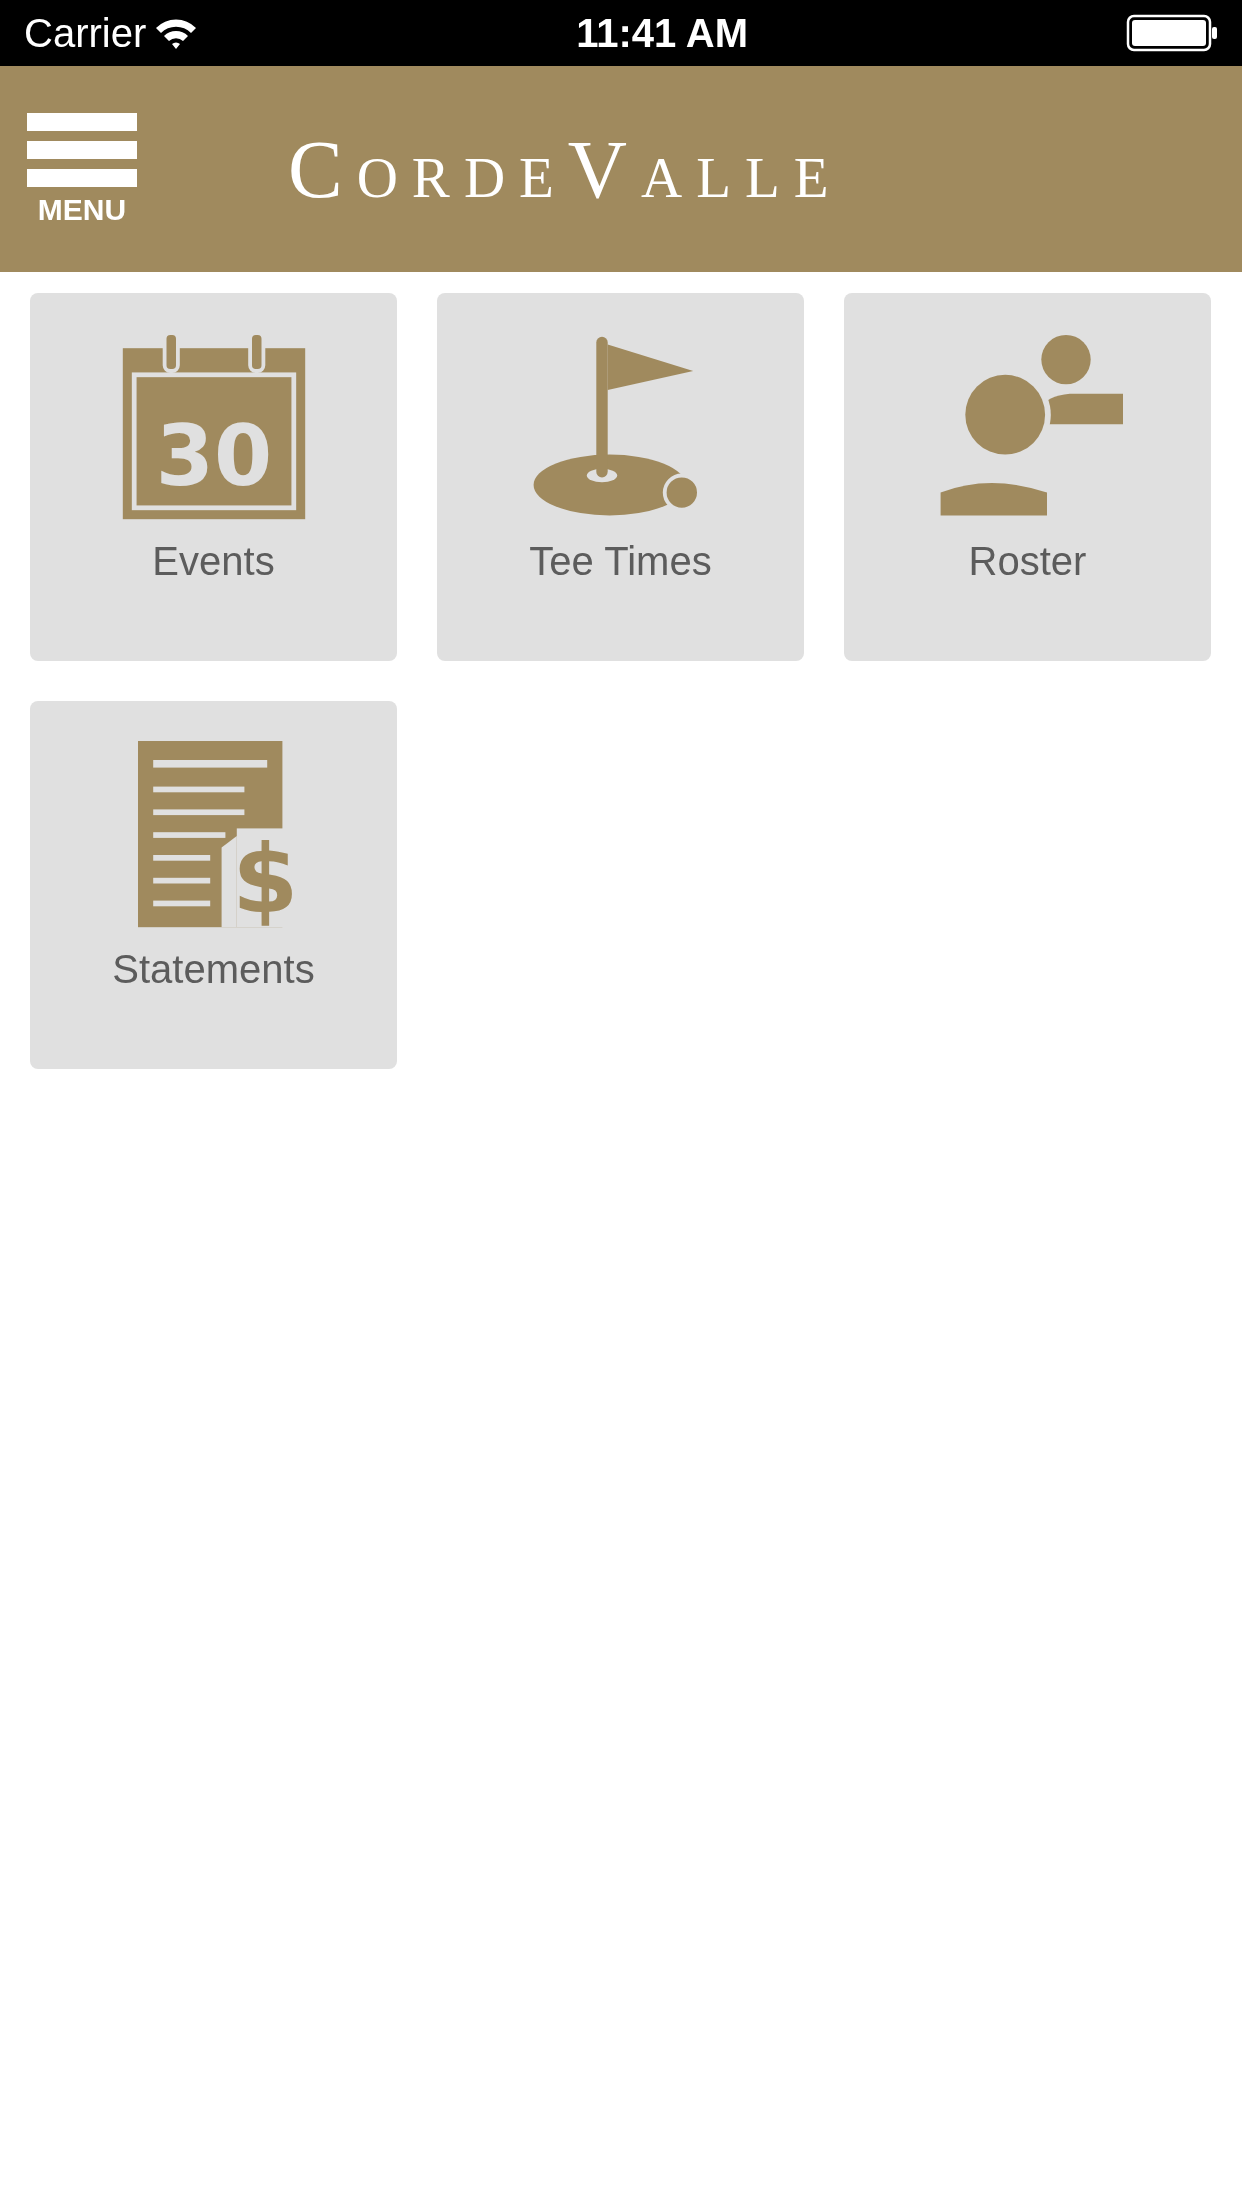  I want to click on menu-button: MENU, so click(82, 169).